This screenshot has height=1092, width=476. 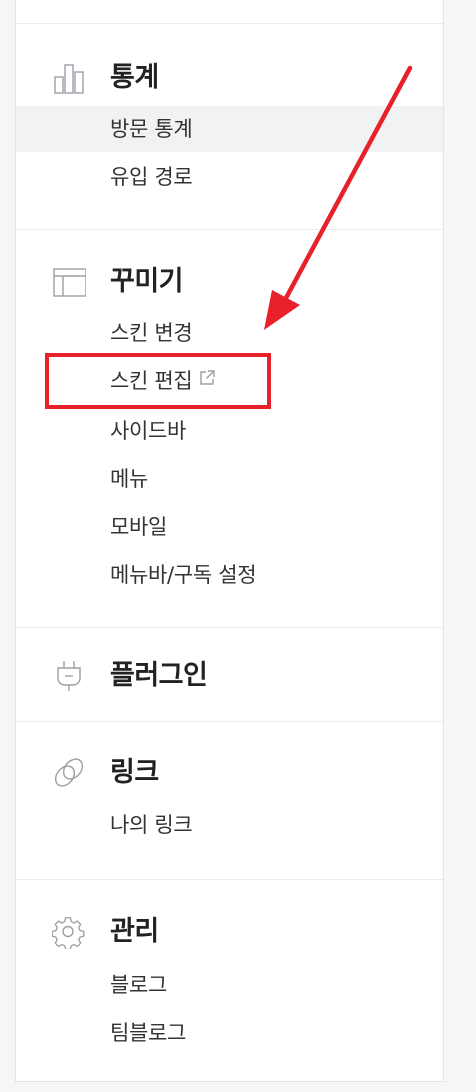 I want to click on menu-item-mobile: 모바일, so click(x=229, y=527).